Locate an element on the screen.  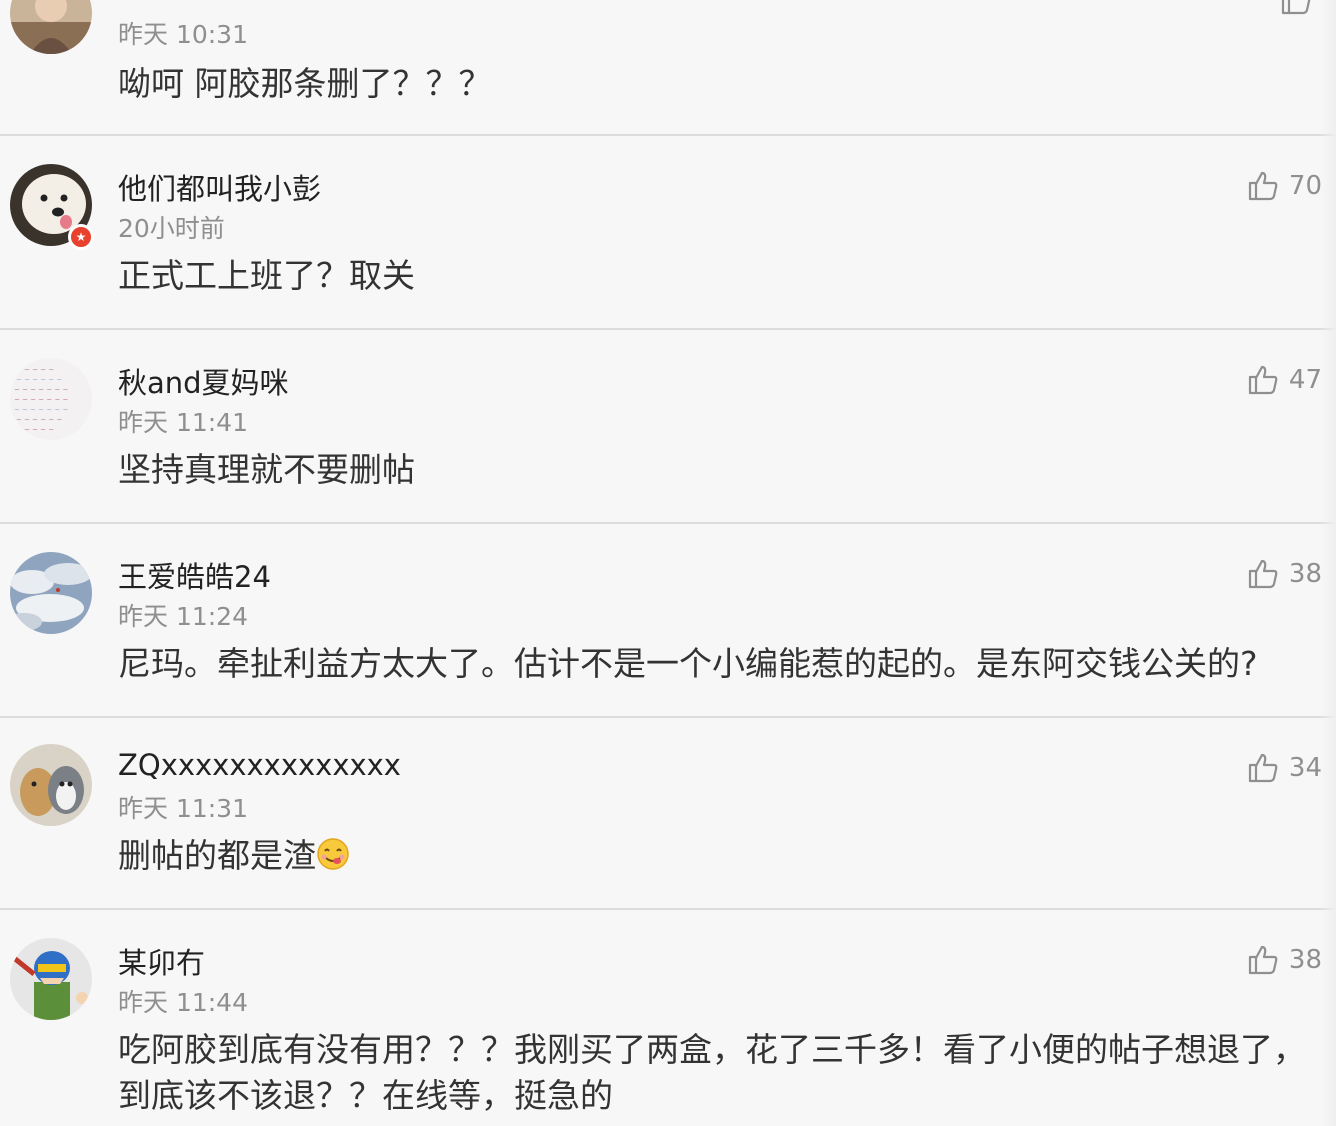
like-button is located at coordinates (1301, 8).